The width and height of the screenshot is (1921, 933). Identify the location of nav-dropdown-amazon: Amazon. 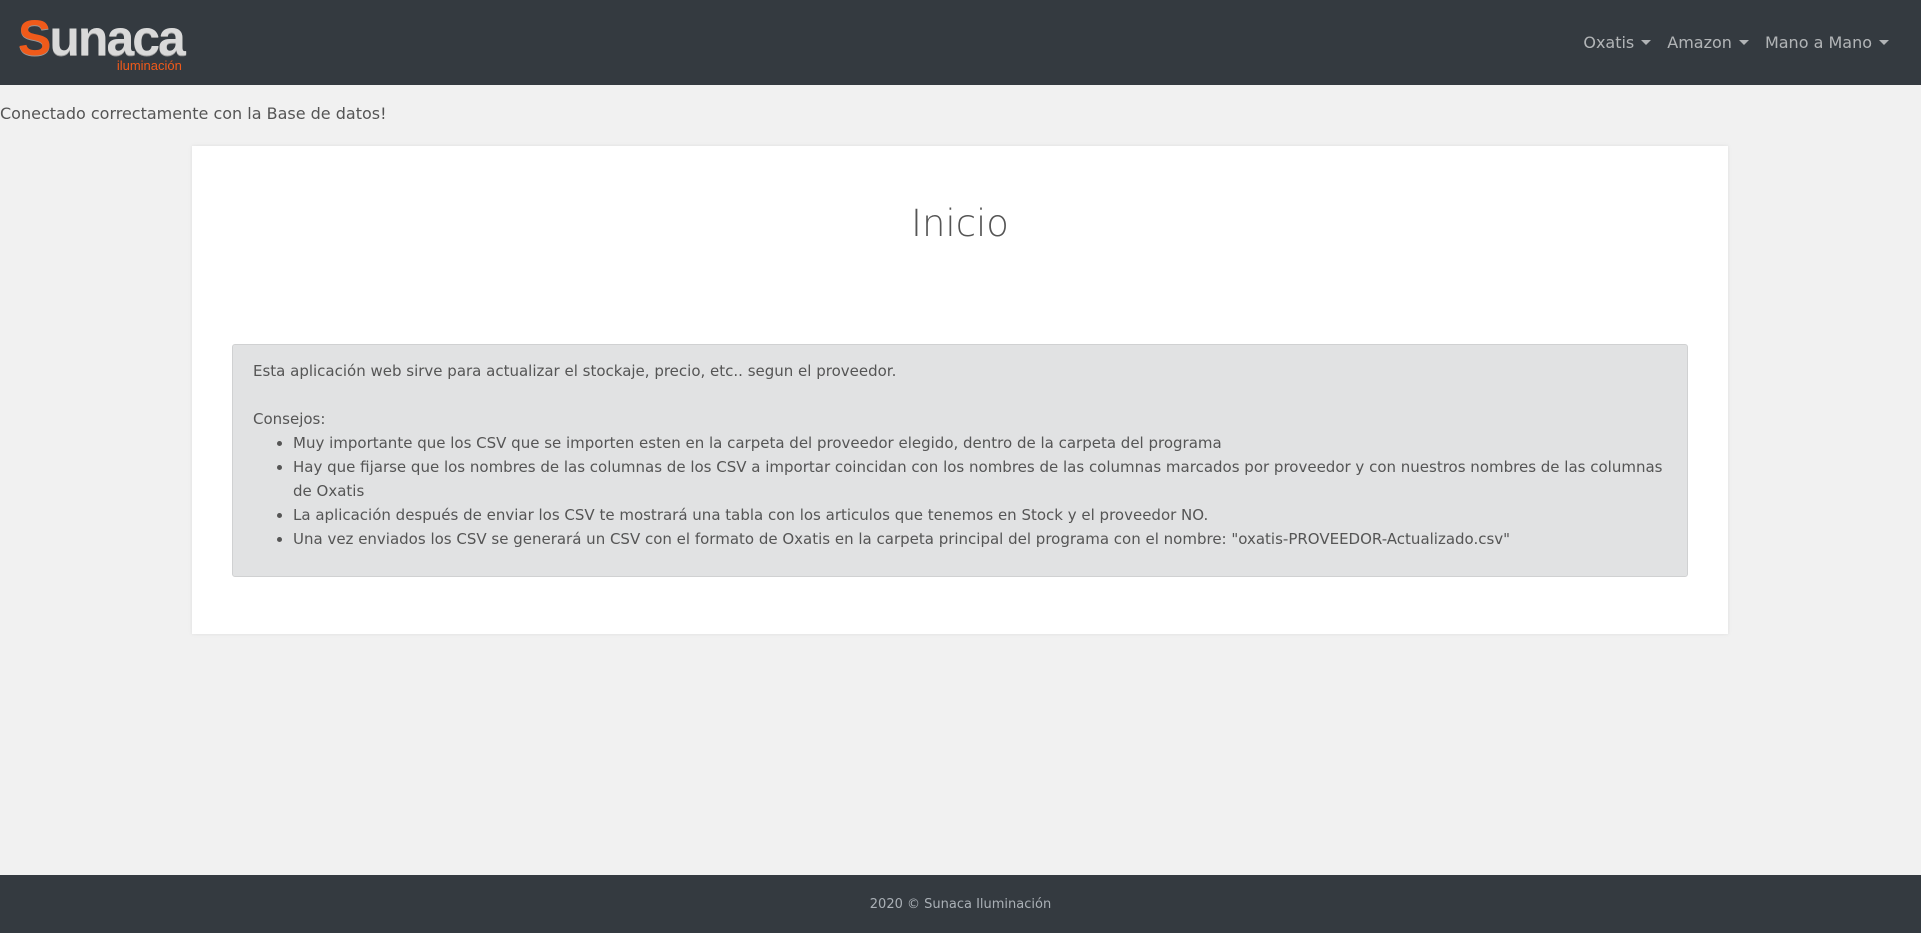
(1708, 42).